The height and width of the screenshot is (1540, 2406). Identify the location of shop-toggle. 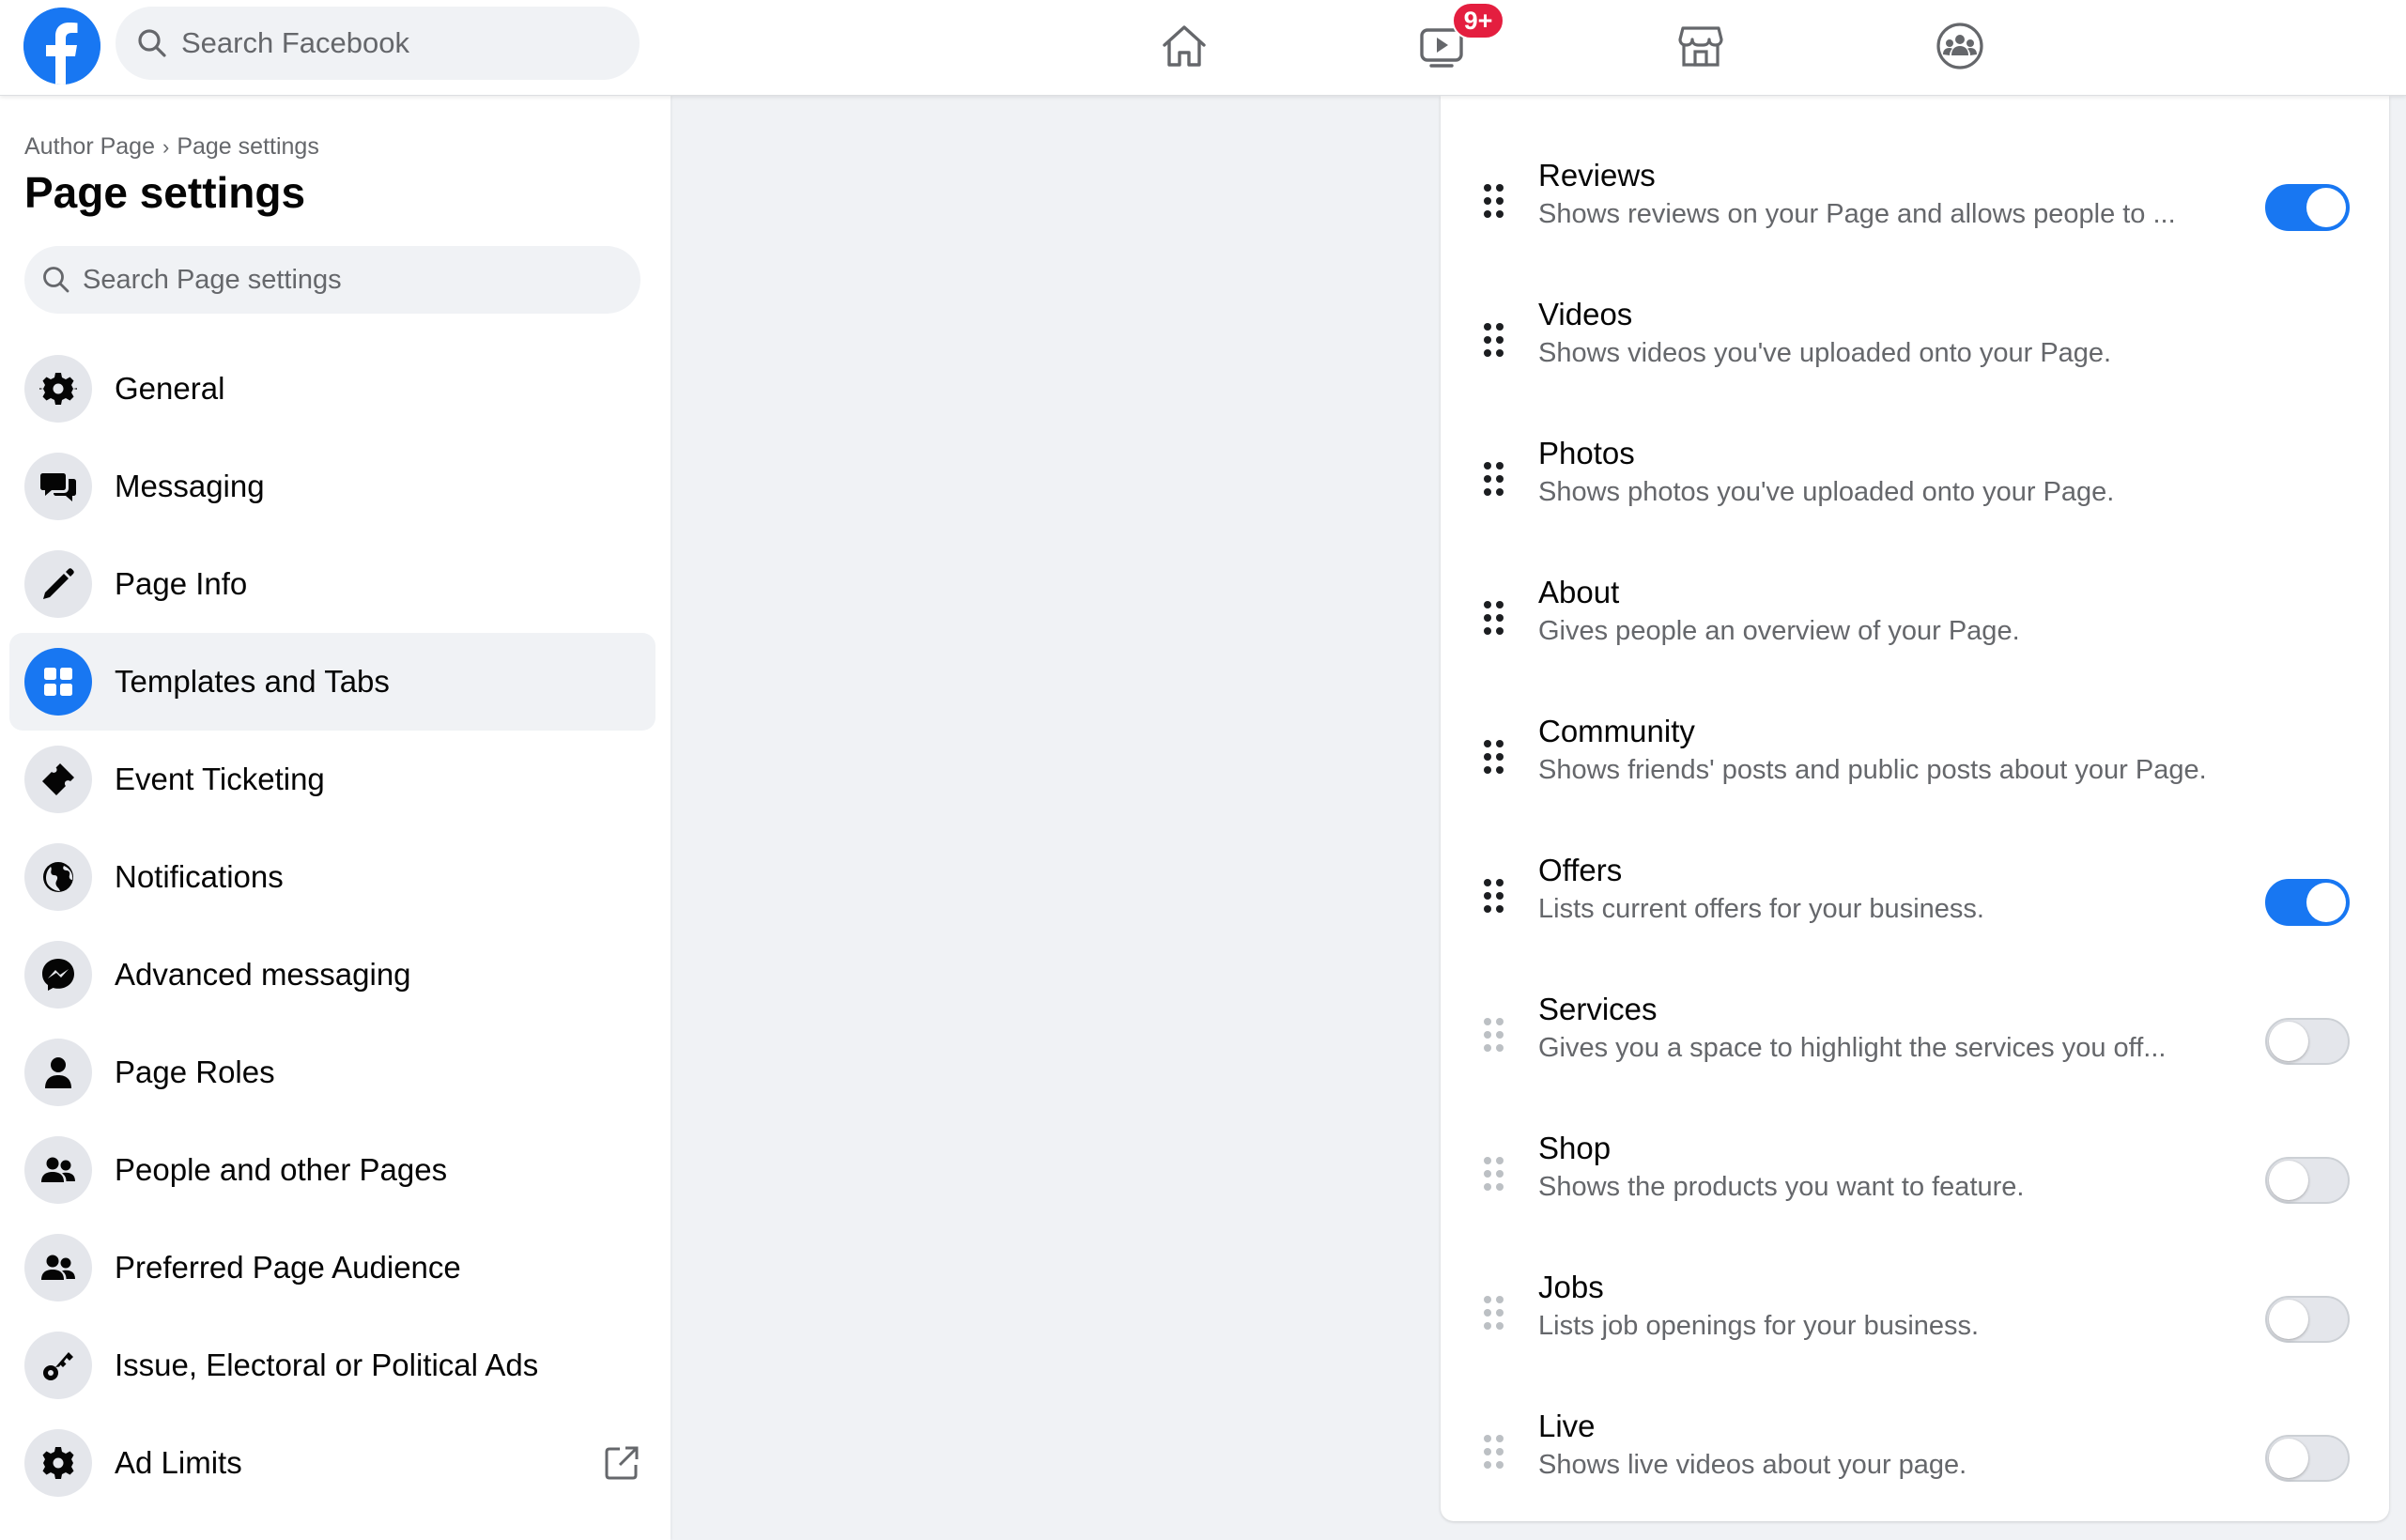
(2307, 1180).